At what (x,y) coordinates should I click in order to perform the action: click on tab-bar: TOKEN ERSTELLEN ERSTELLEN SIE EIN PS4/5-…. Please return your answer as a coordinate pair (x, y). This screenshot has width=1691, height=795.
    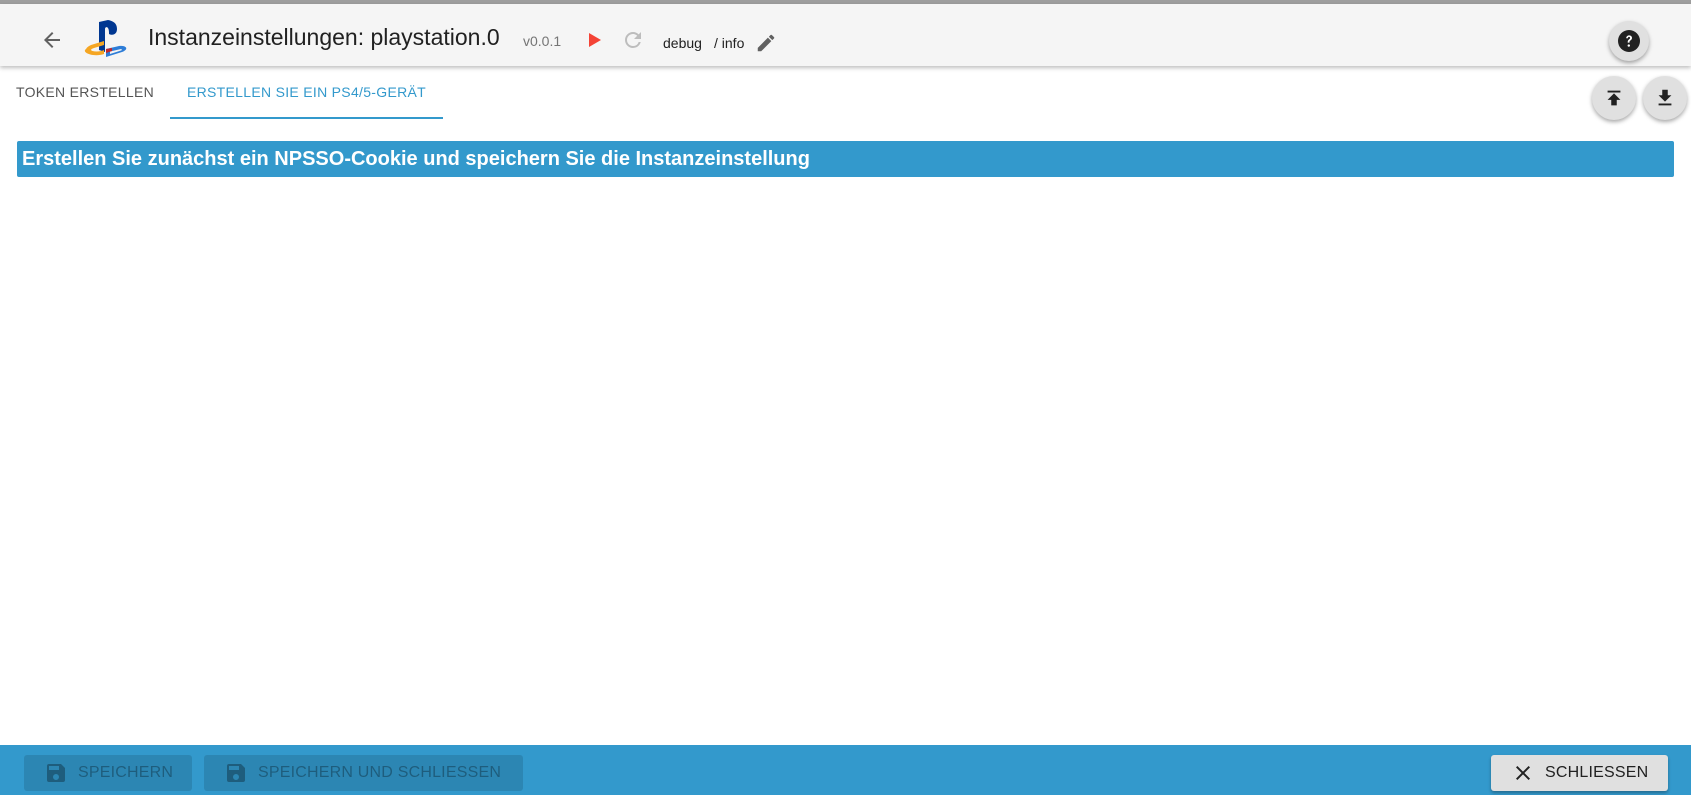
    Looking at the image, I should click on (845, 93).